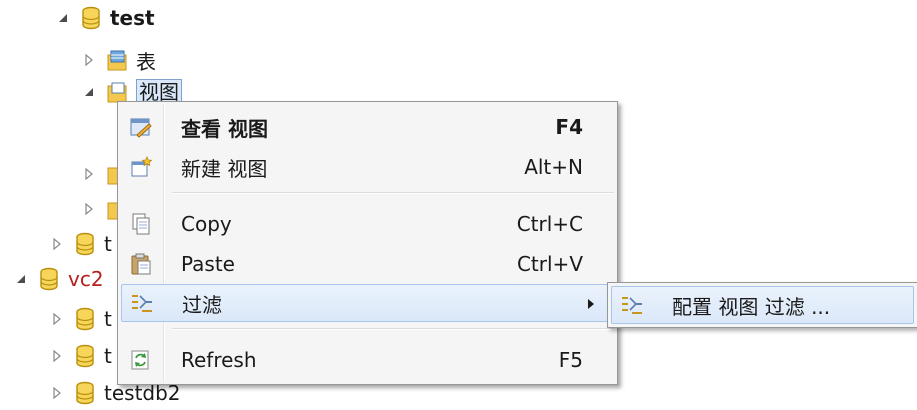 This screenshot has height=410, width=917. I want to click on menu-item-filter: 过滤, so click(367, 303).